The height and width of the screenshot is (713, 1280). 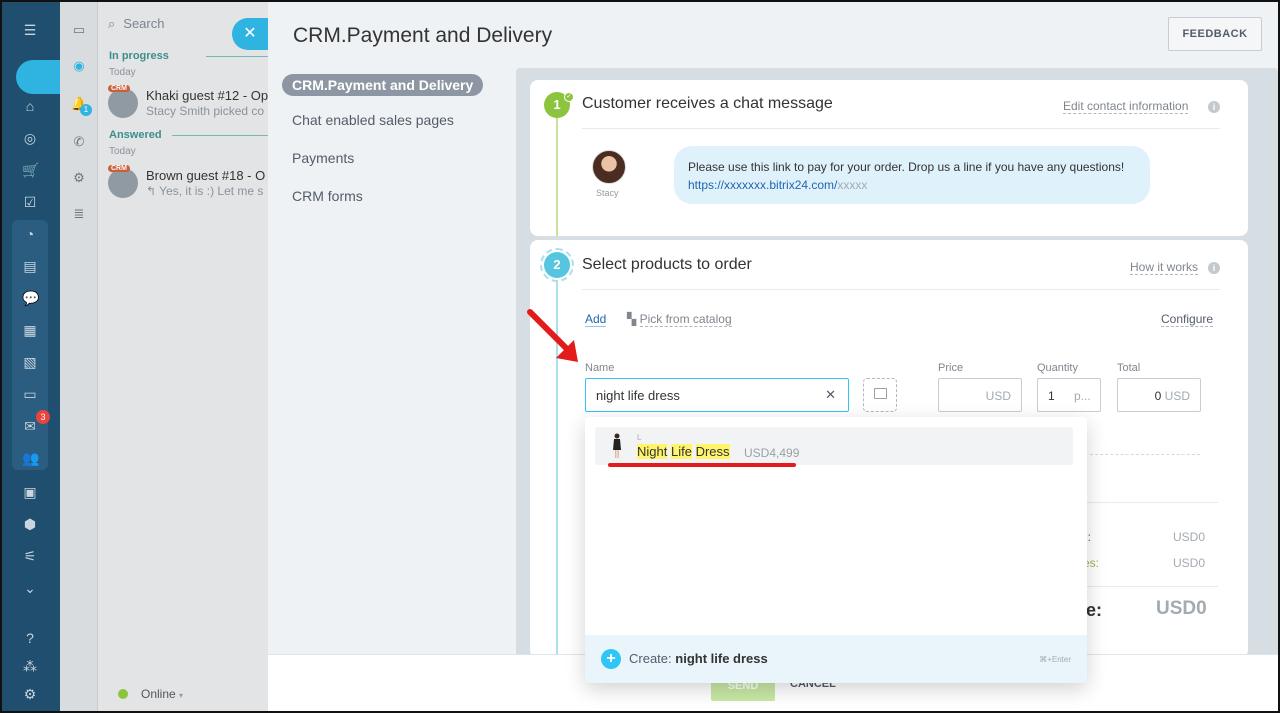 What do you see at coordinates (206, 175) in the screenshot?
I see `chat-item-title: Brown guest #18 - O` at bounding box center [206, 175].